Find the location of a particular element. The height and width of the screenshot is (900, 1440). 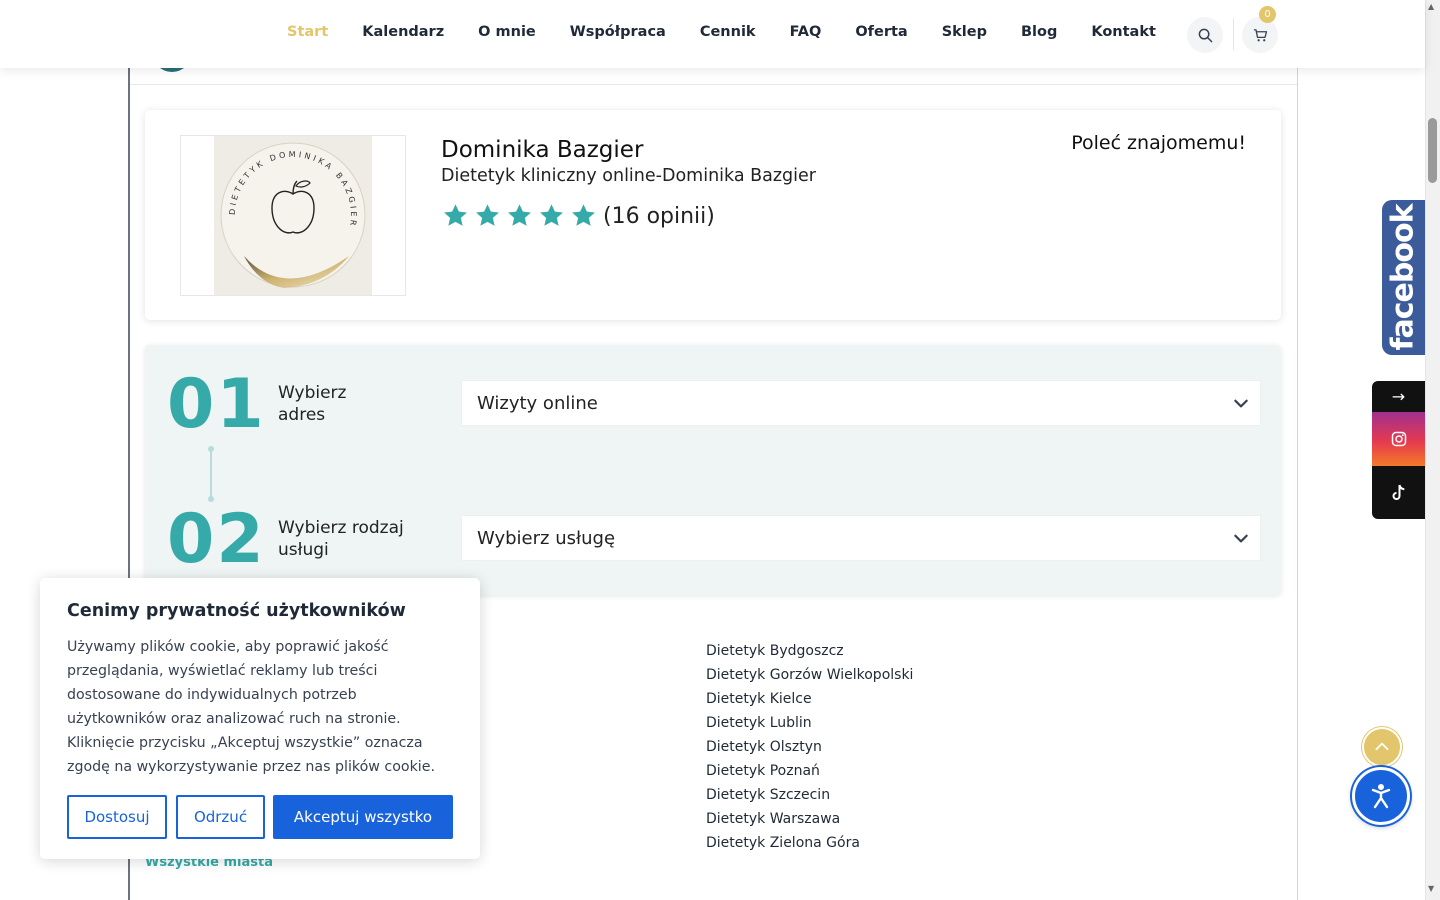

nav-item-o-mnie: O mnie is located at coordinates (507, 32).